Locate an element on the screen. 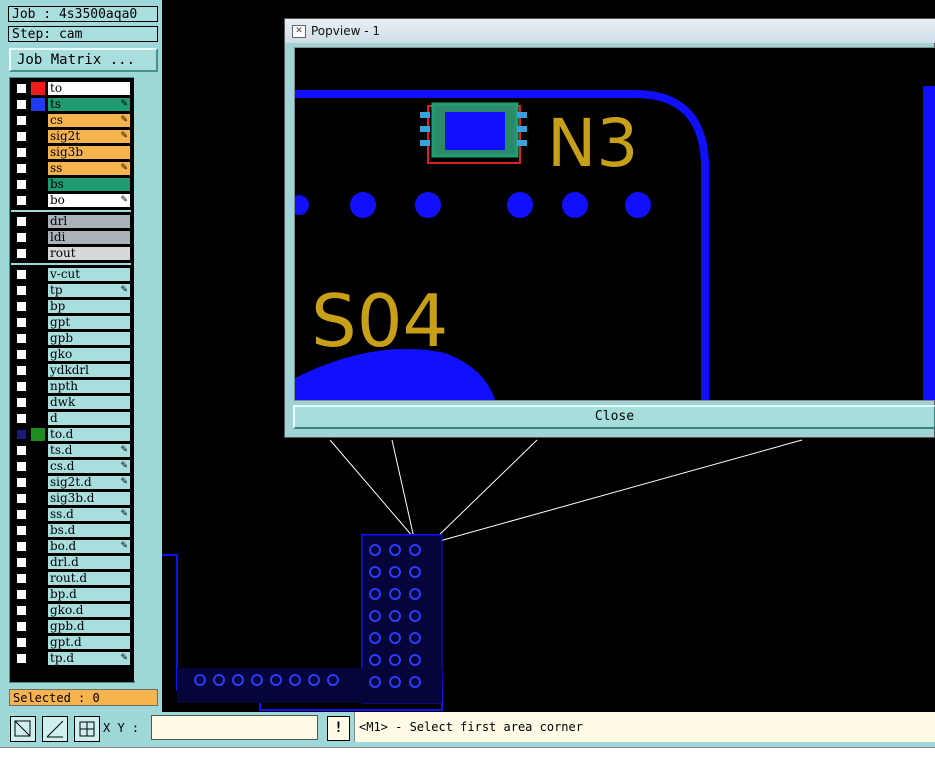 The image size is (935, 758). layer-row-sig2t-d: sig2t.d ✎ is located at coordinates (71, 482).